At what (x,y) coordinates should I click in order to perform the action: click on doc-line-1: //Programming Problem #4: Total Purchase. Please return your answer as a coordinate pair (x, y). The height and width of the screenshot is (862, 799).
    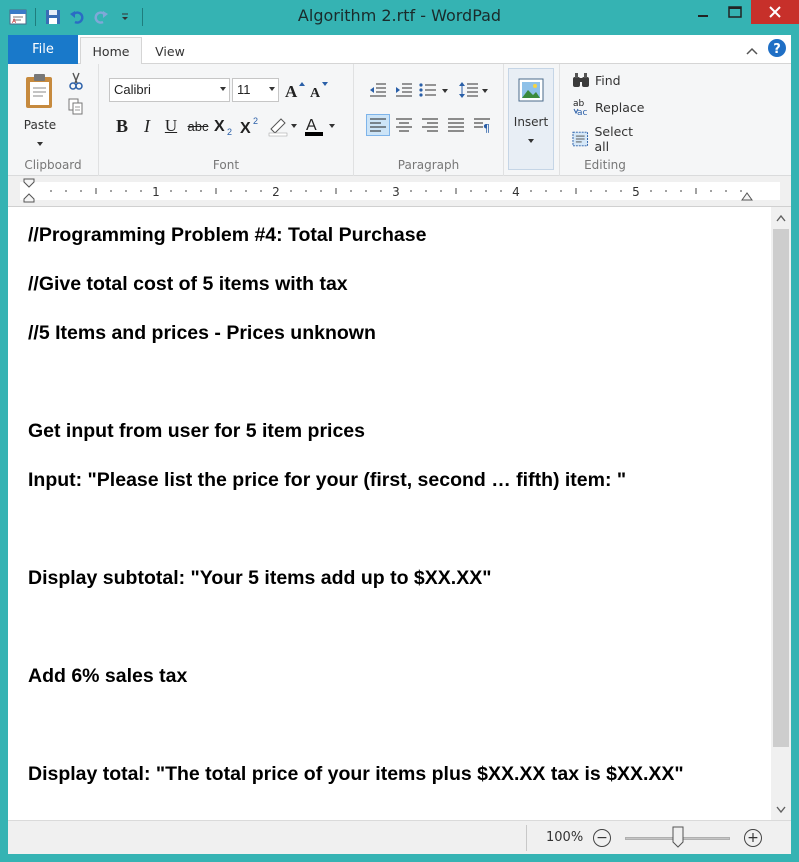
    Looking at the image, I should click on (227, 235).